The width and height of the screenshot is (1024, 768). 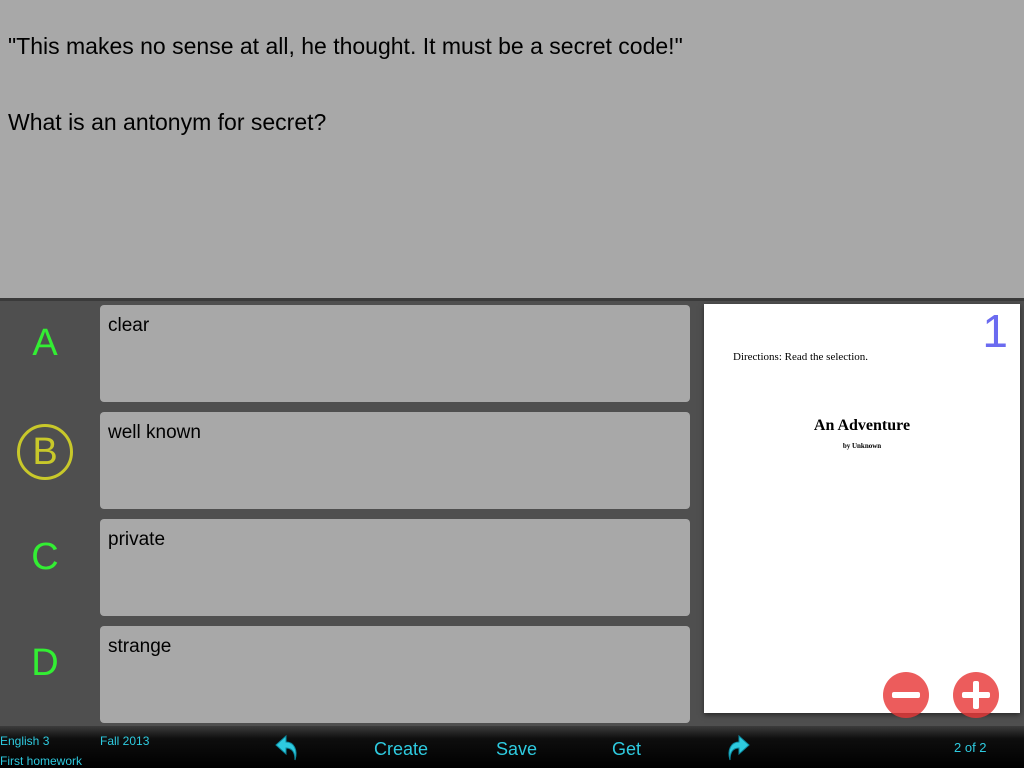 I want to click on course-label: English 3, so click(x=25, y=741).